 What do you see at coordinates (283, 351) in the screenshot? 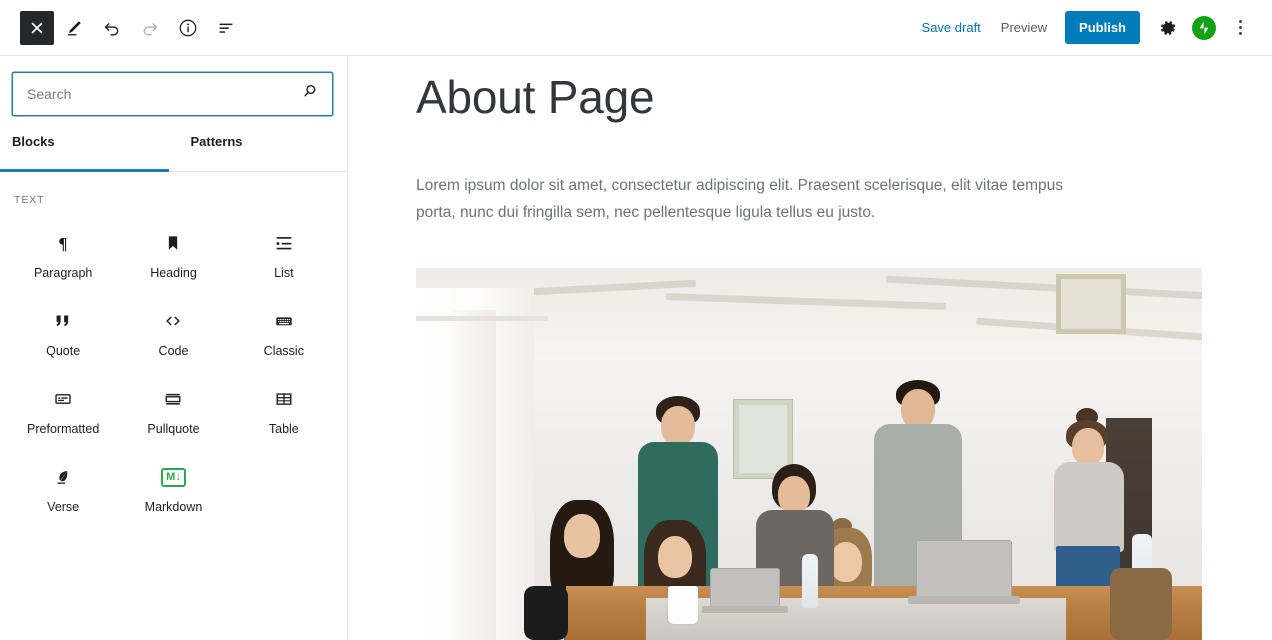
I see `block-label: Classic` at bounding box center [283, 351].